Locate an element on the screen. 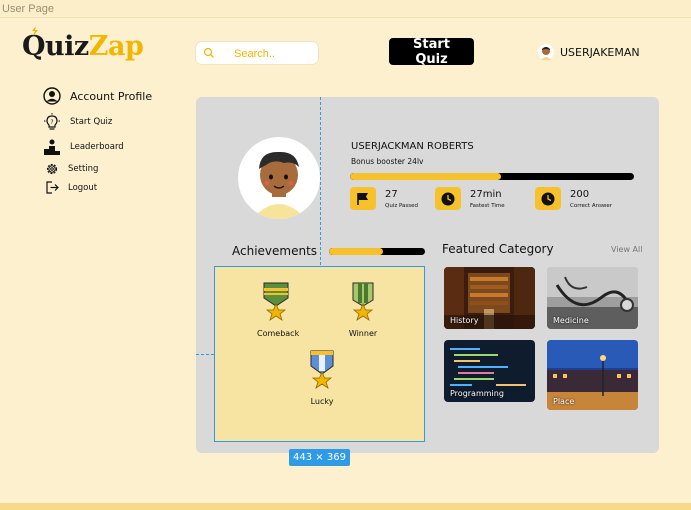 The height and width of the screenshot is (510, 691). sidebar-item-account-profile: Account Profile is located at coordinates (97, 96).